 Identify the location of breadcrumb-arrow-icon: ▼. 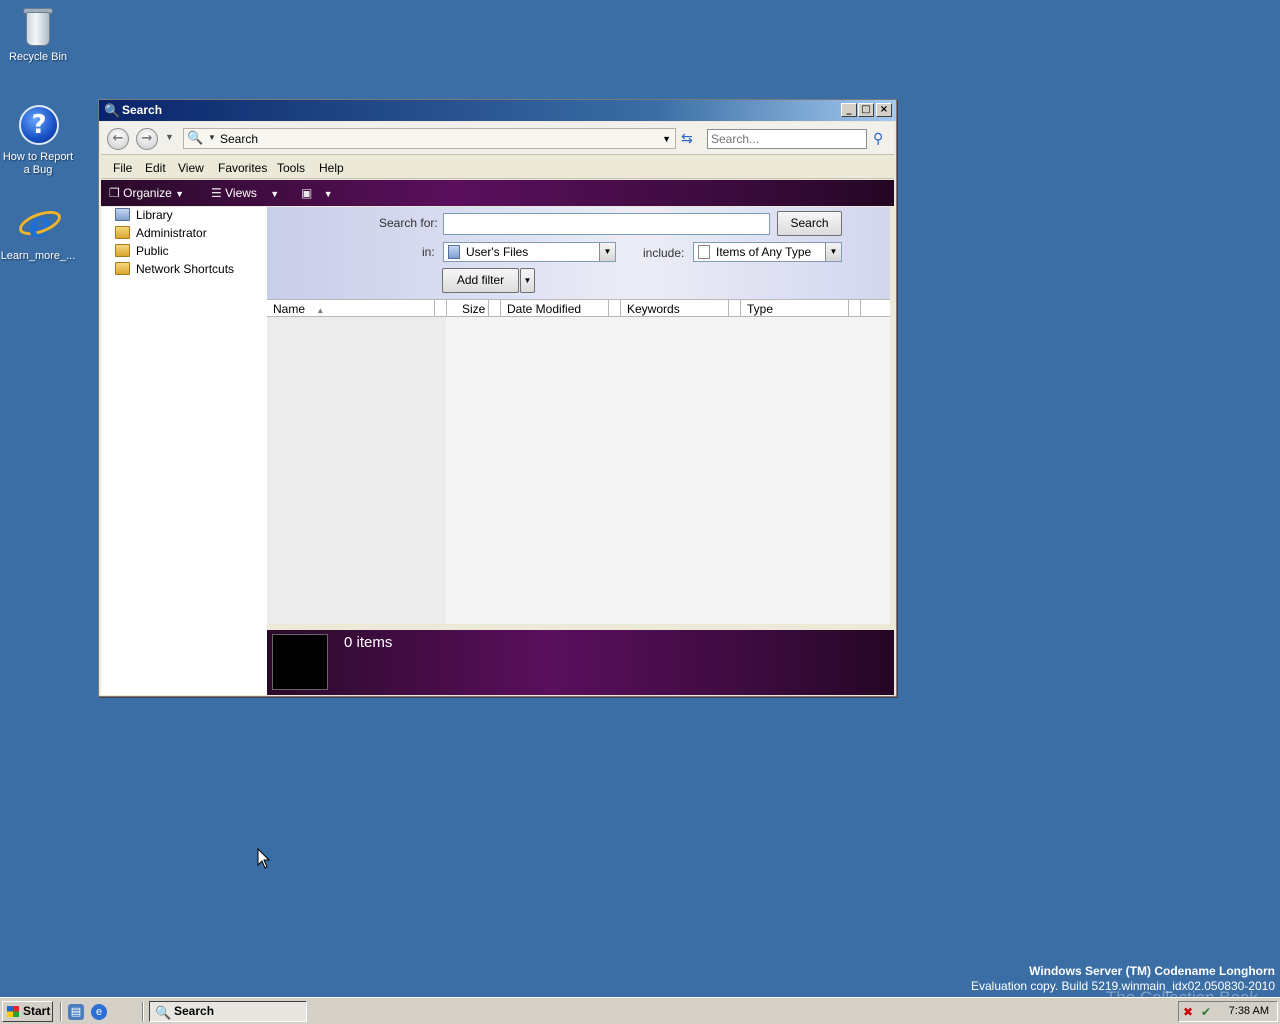
(212, 137).